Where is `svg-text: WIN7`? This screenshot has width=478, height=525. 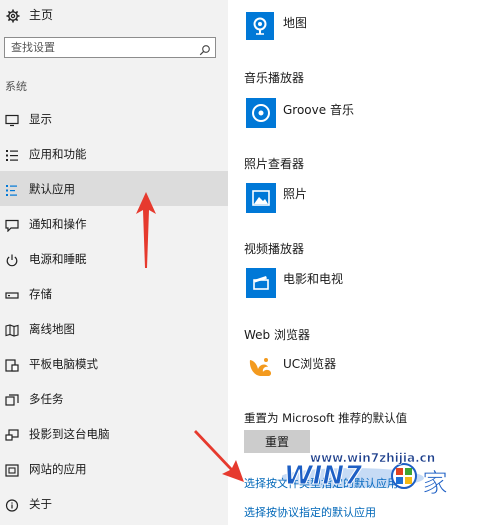 svg-text: WIN7 is located at coordinates (323, 476).